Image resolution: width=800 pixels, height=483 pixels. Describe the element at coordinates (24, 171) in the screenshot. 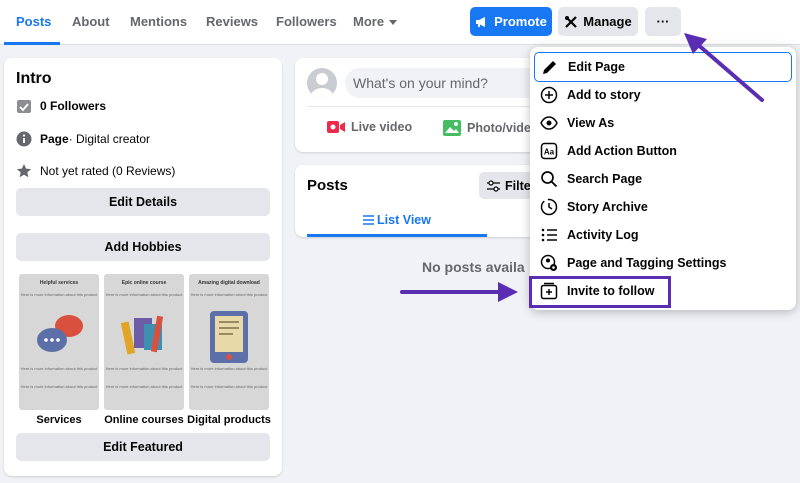

I see `star-icon` at that location.